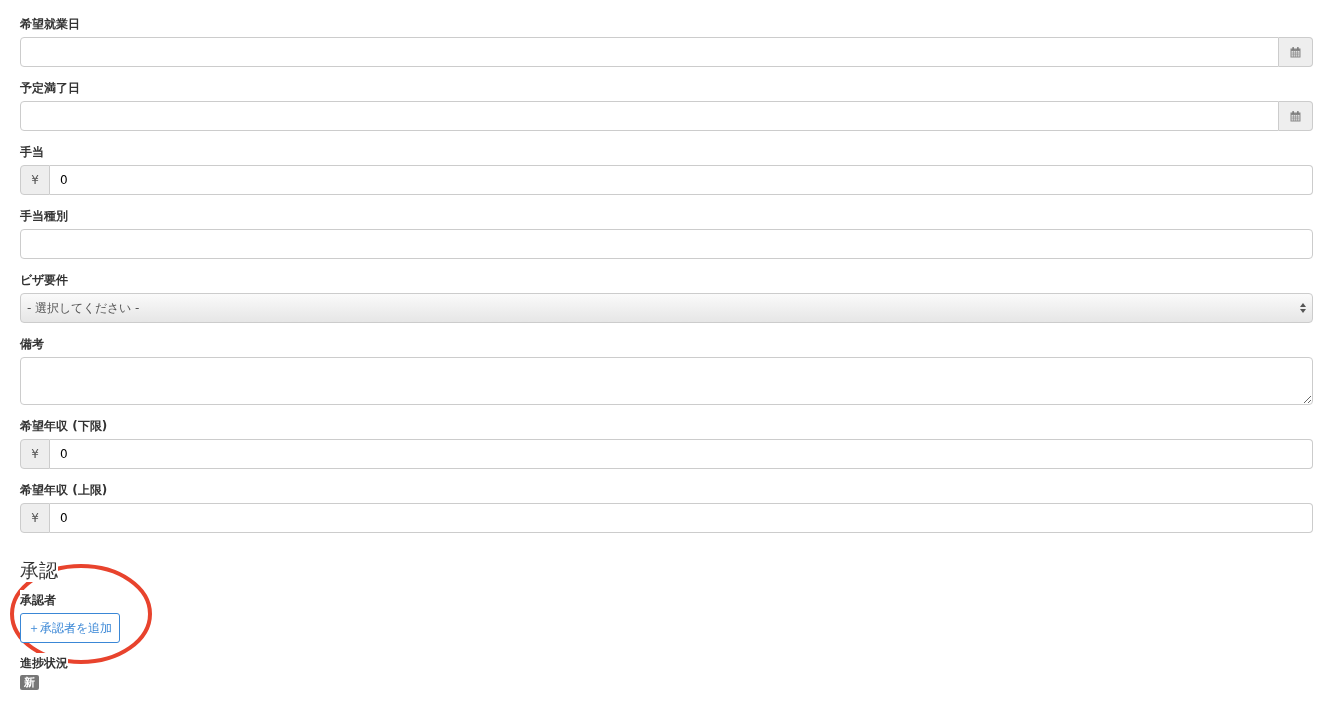 Image resolution: width=1332 pixels, height=702 pixels. I want to click on select-arrows-icon, so click(1303, 308).